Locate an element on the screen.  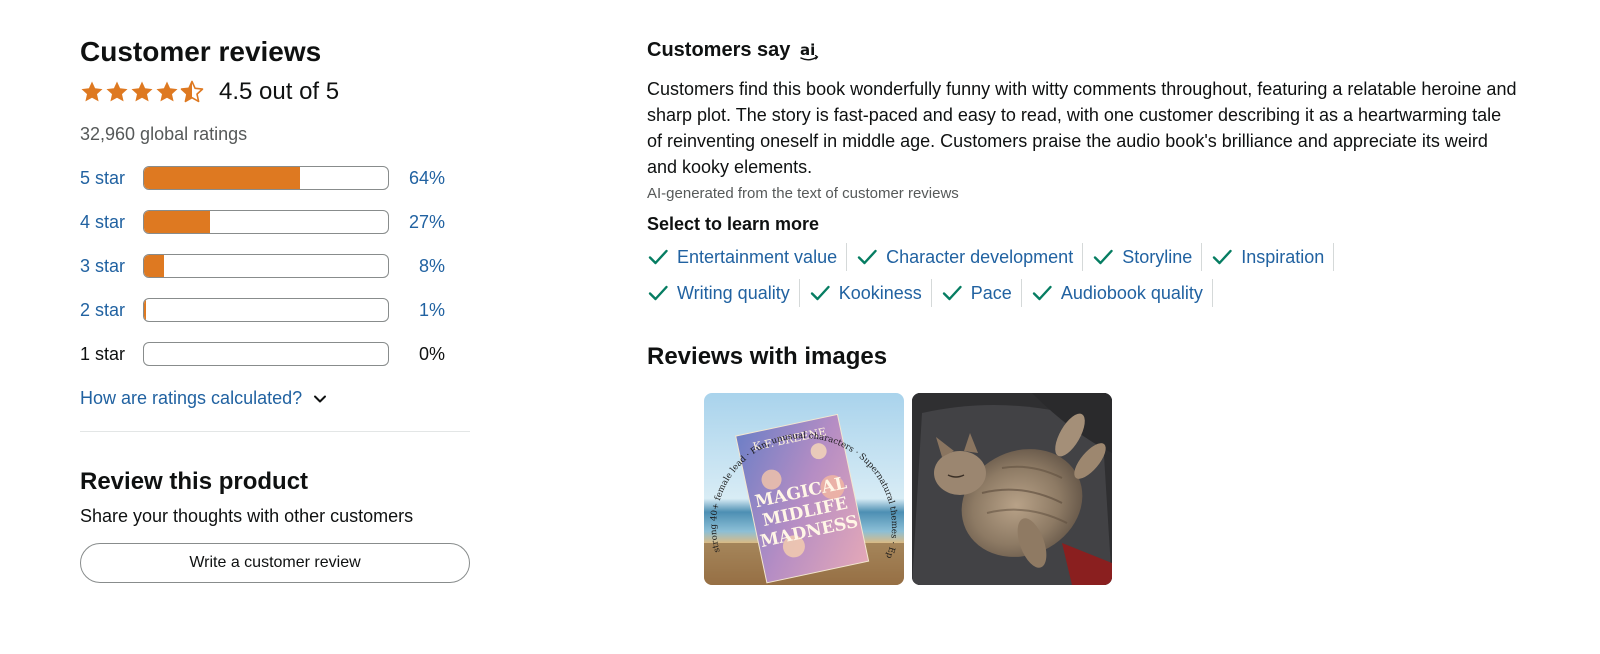
svg-text: ai is located at coordinates (807, 50).